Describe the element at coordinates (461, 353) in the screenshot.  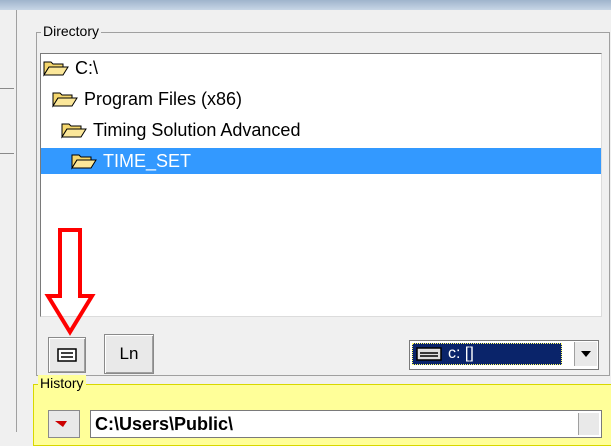
I see `drive-label: c: []` at that location.